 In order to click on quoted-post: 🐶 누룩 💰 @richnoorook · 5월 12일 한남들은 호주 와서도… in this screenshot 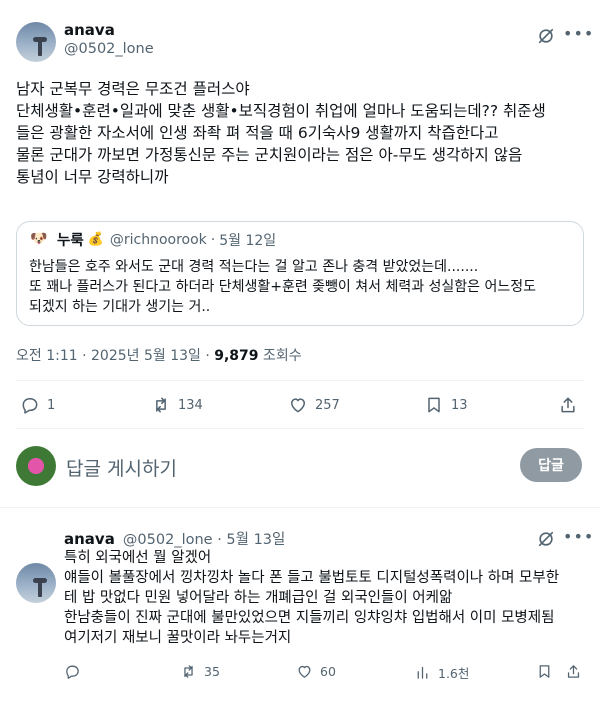, I will do `click(300, 273)`.